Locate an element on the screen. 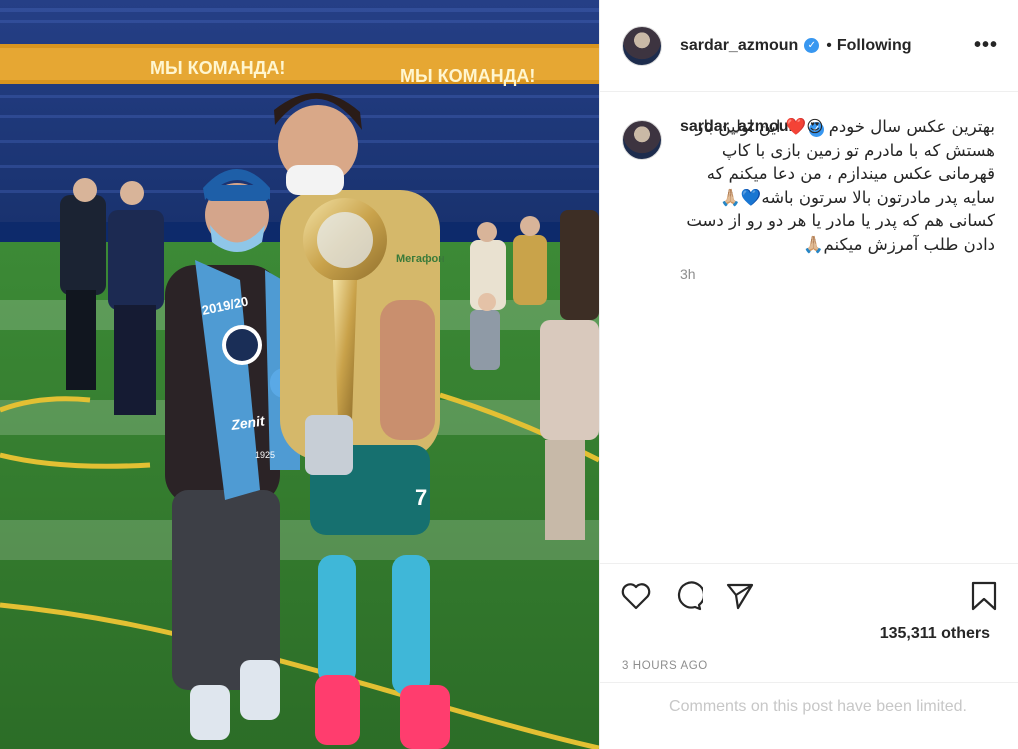 Image resolution: width=1018 pixels, height=749 pixels. post-timestamp: 3 HOURS AGO is located at coordinates (665, 666).